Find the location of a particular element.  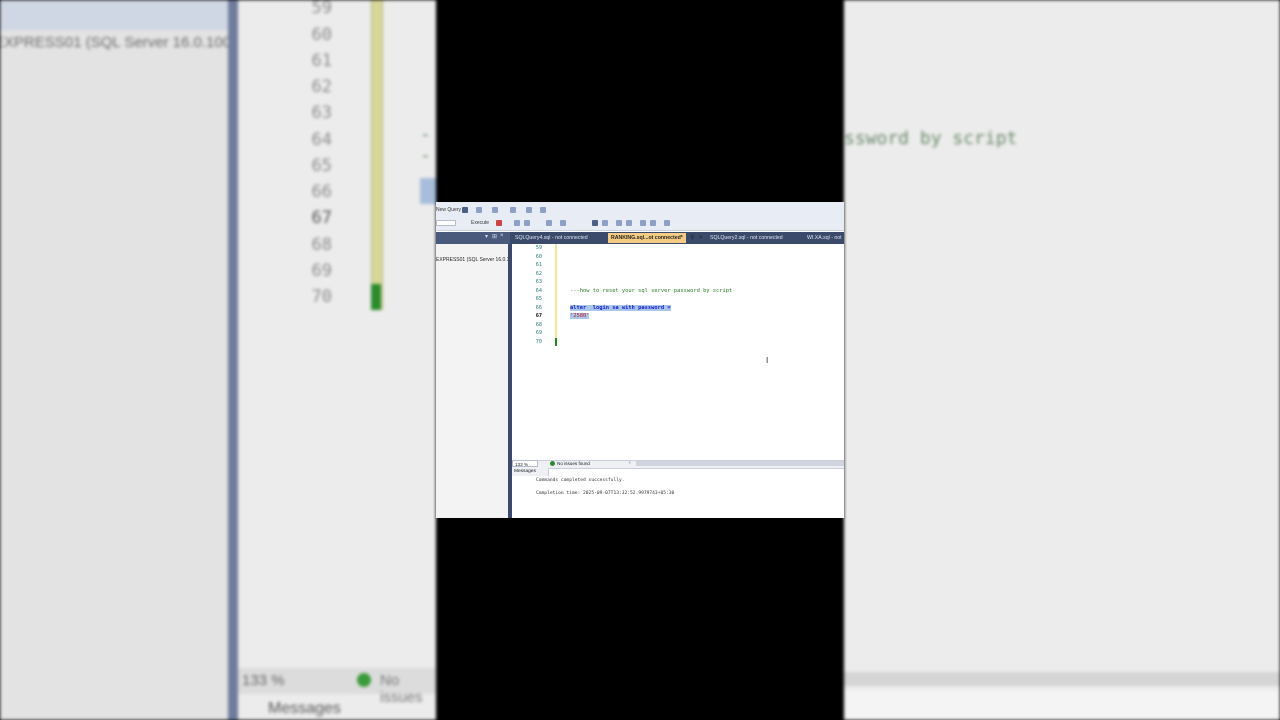

increase-indent-icon is located at coordinates (653, 223).